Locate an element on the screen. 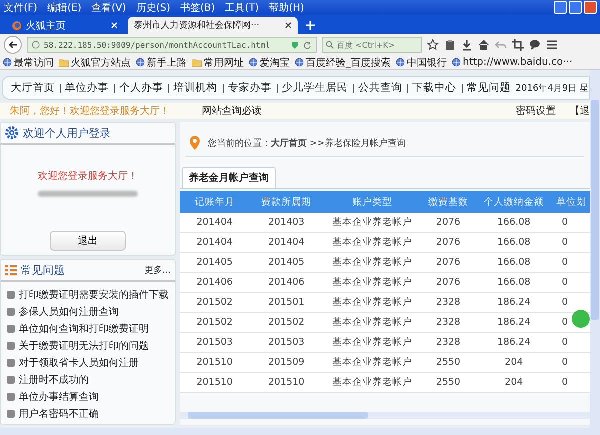 Image resolution: width=600 pixels, height=435 pixels. faq-link: 单位如何查询和打印缴费证明 is located at coordinates (91, 329).